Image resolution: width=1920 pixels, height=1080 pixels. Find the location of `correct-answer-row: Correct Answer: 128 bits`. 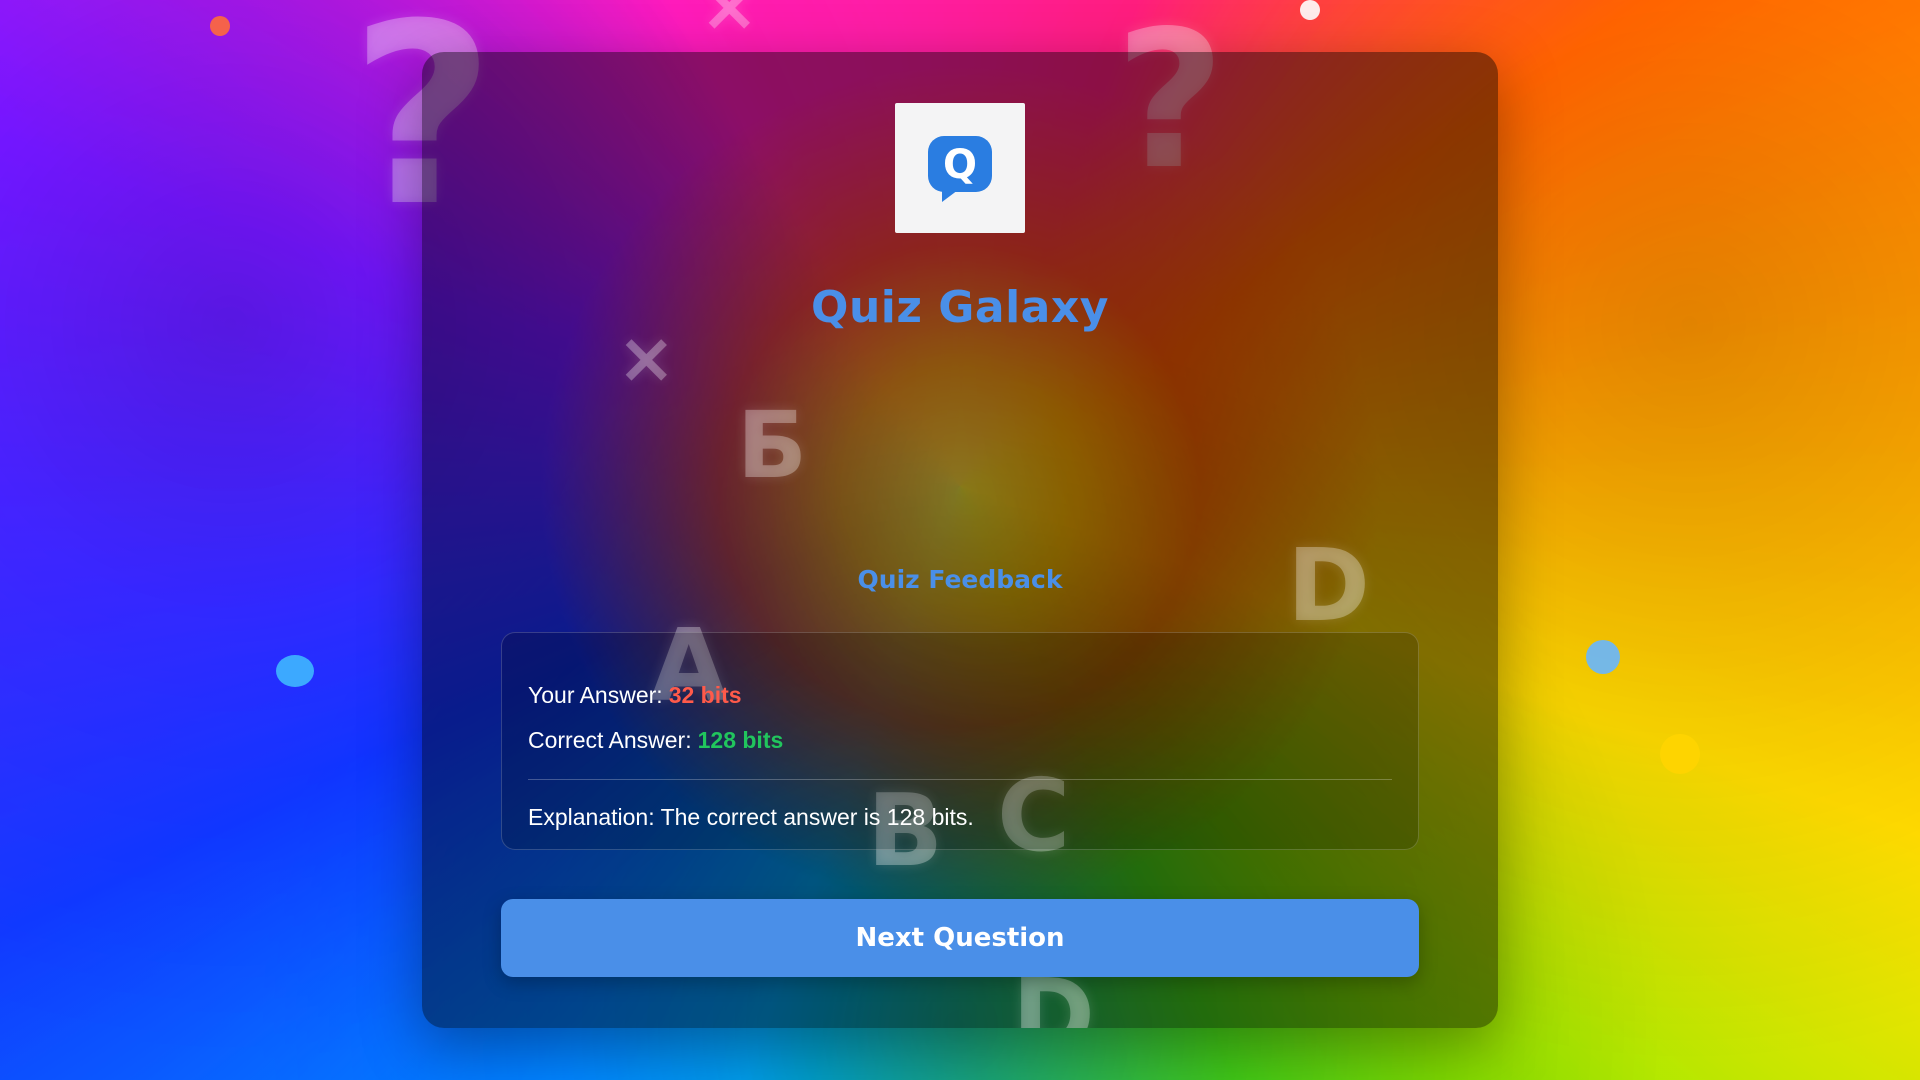

correct-answer-row: Correct Answer: 128 bits is located at coordinates (960, 740).